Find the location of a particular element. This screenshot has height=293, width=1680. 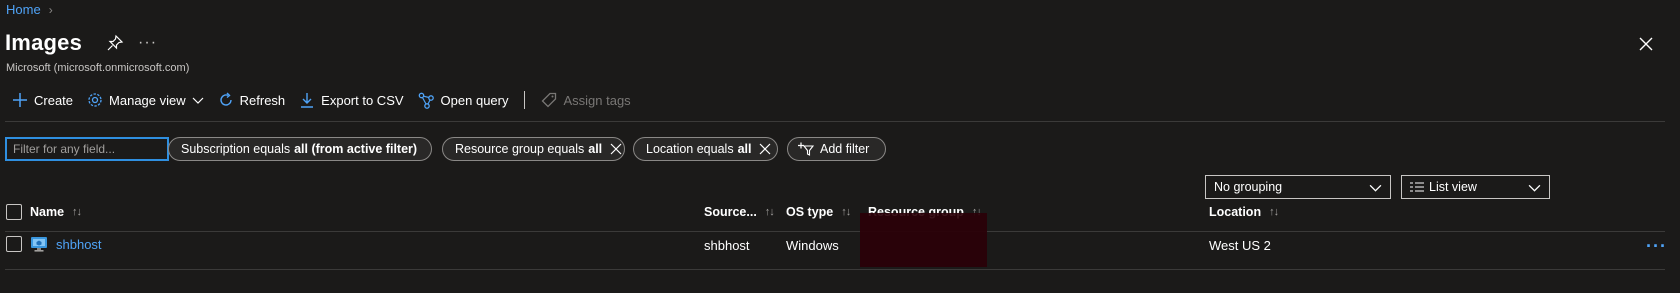

export-csv-label: Export to CSV is located at coordinates (362, 100).